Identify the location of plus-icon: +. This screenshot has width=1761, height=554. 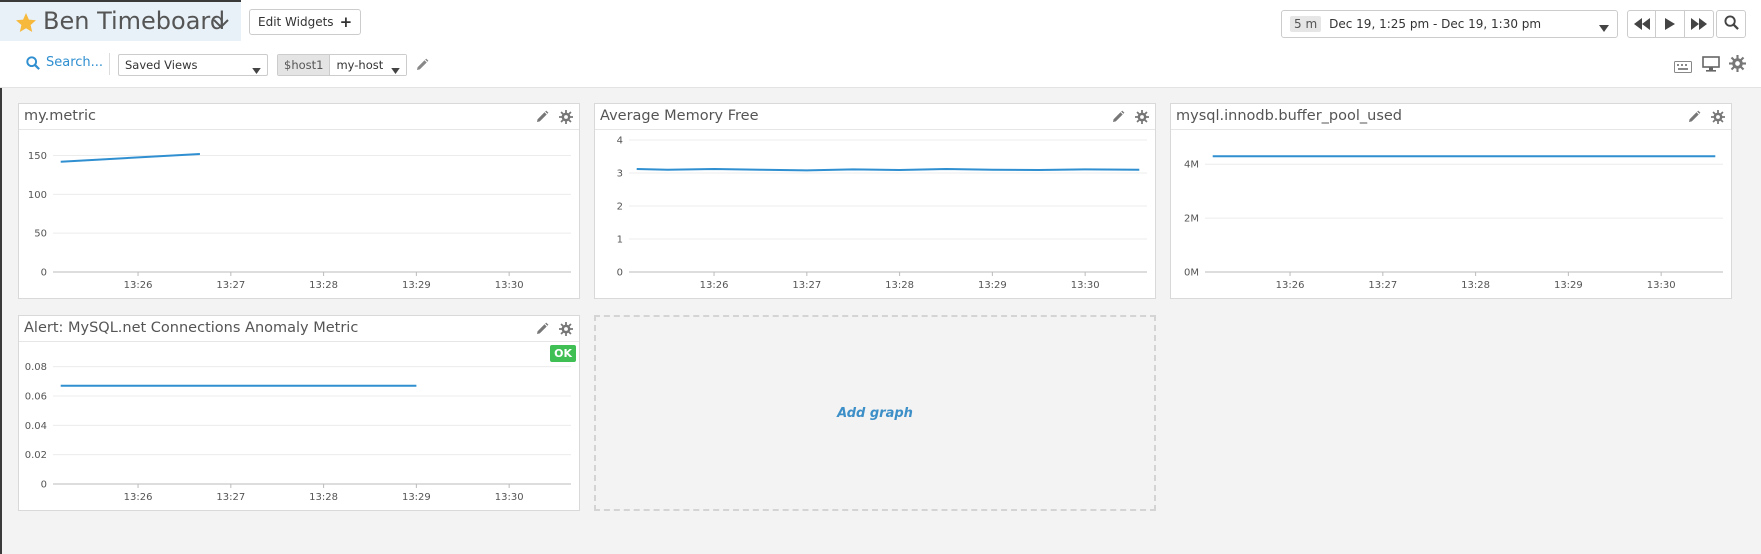
(346, 22).